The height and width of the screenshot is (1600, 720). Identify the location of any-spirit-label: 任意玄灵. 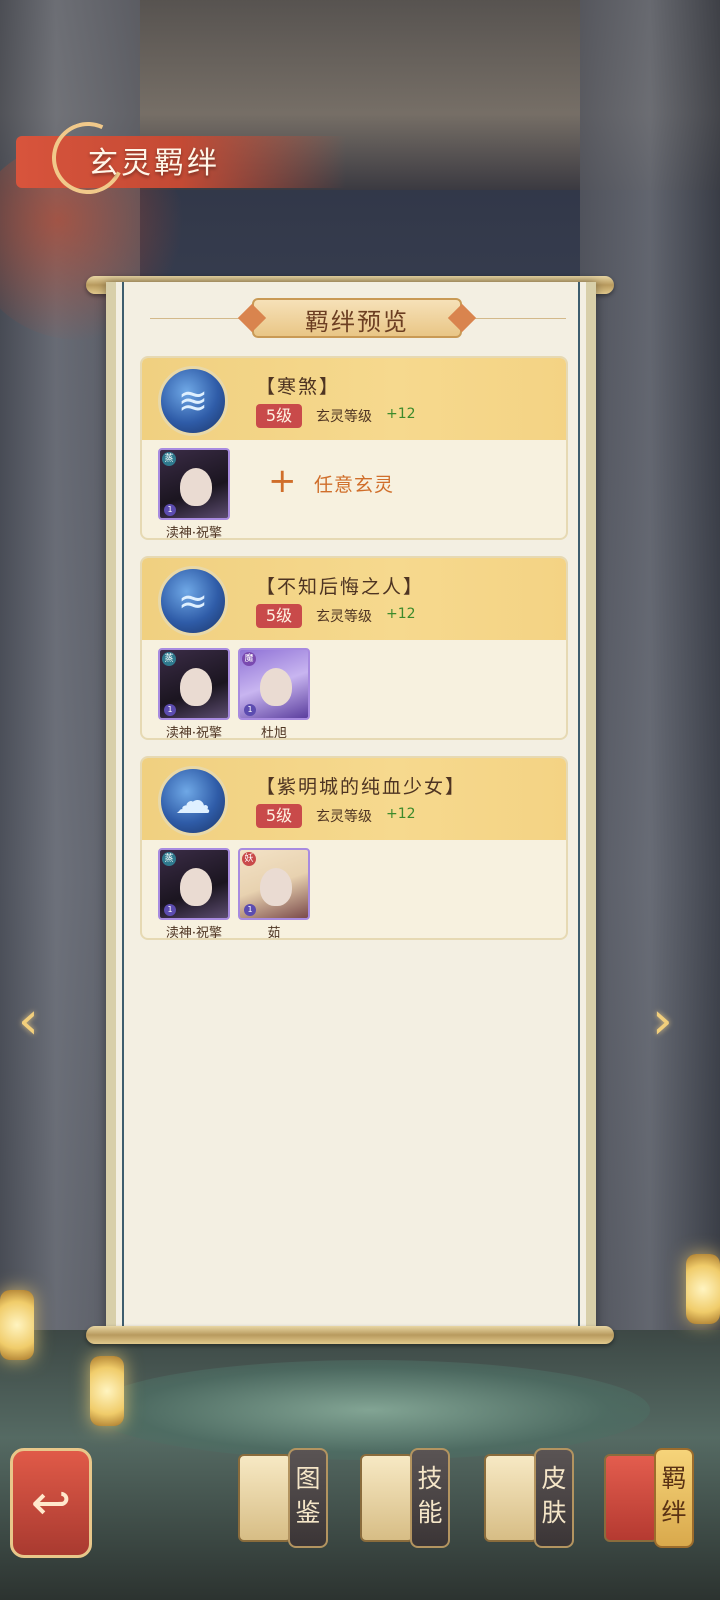
(354, 485).